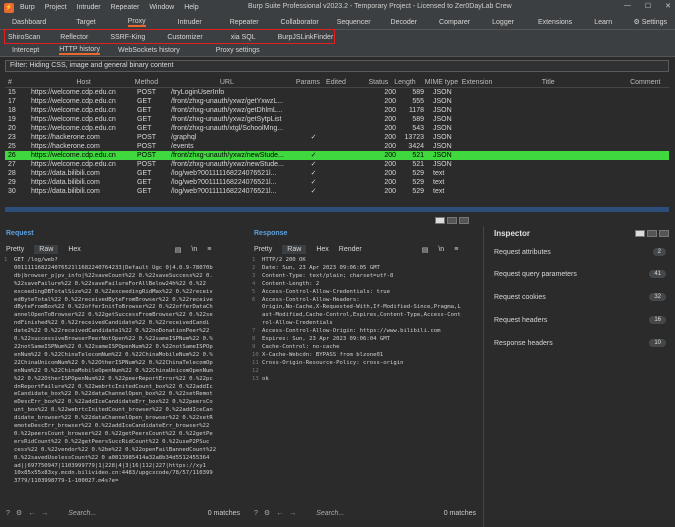 The height and width of the screenshot is (527, 675). What do you see at coordinates (27, 7) in the screenshot?
I see `menu-burp: Burp` at bounding box center [27, 7].